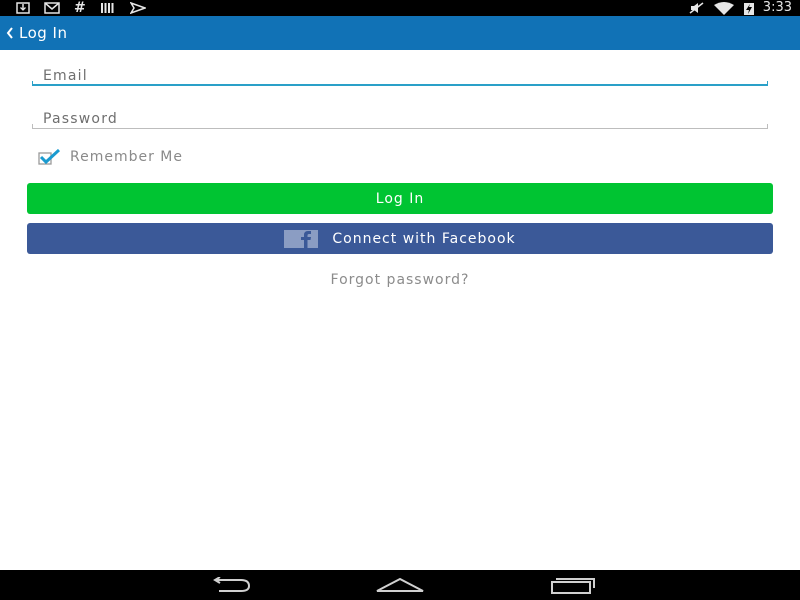 Image resolution: width=800 pixels, height=600 pixels. I want to click on email-underline-edge-right, so click(767, 83).